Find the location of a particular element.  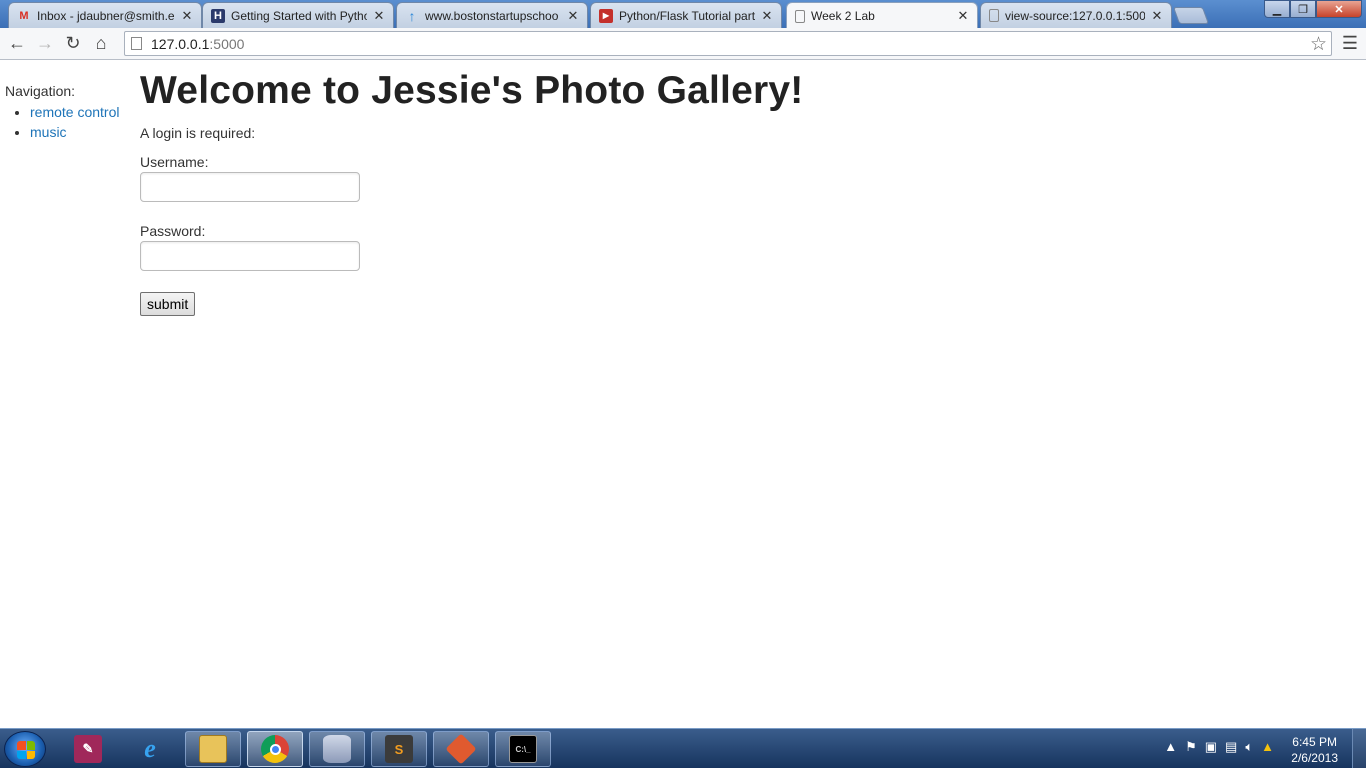

keychain-icon: ✎ is located at coordinates (88, 749).